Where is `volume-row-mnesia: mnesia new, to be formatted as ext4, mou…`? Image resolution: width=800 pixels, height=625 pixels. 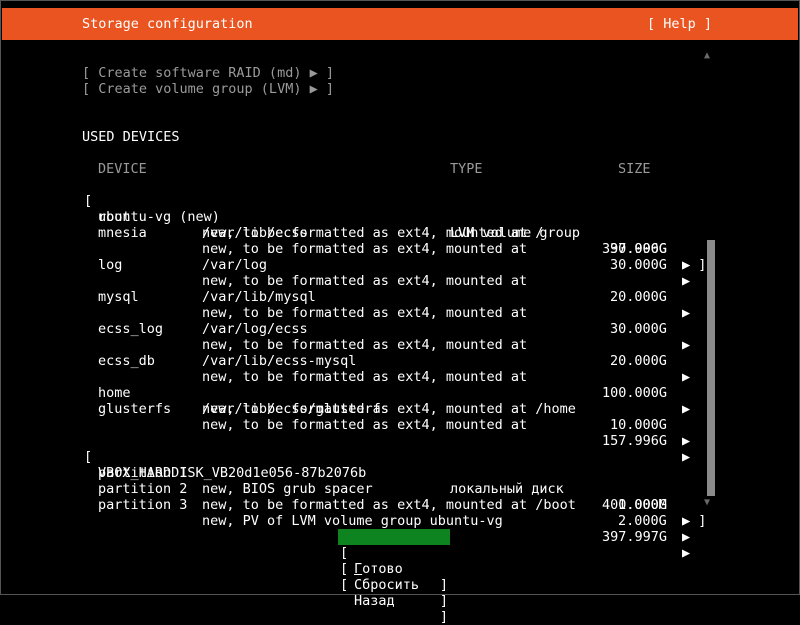 volume-row-mnesia: mnesia new, to be formatted as ext4, mou… is located at coordinates (397, 249).